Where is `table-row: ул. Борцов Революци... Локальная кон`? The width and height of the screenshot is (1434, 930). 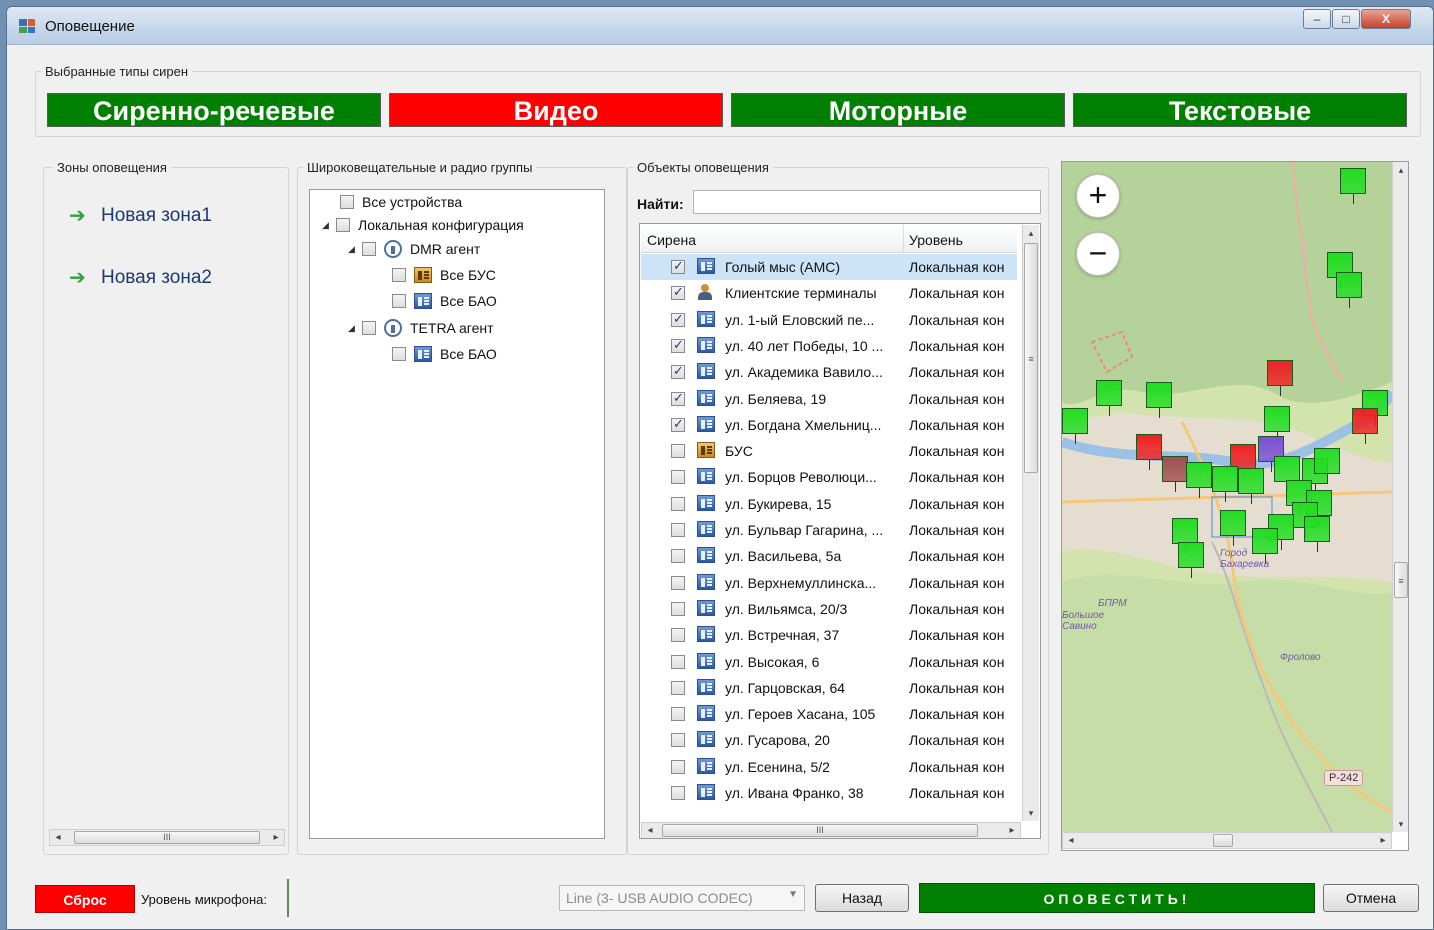
table-row: ул. Борцов Революци... Локальная кон is located at coordinates (829, 477).